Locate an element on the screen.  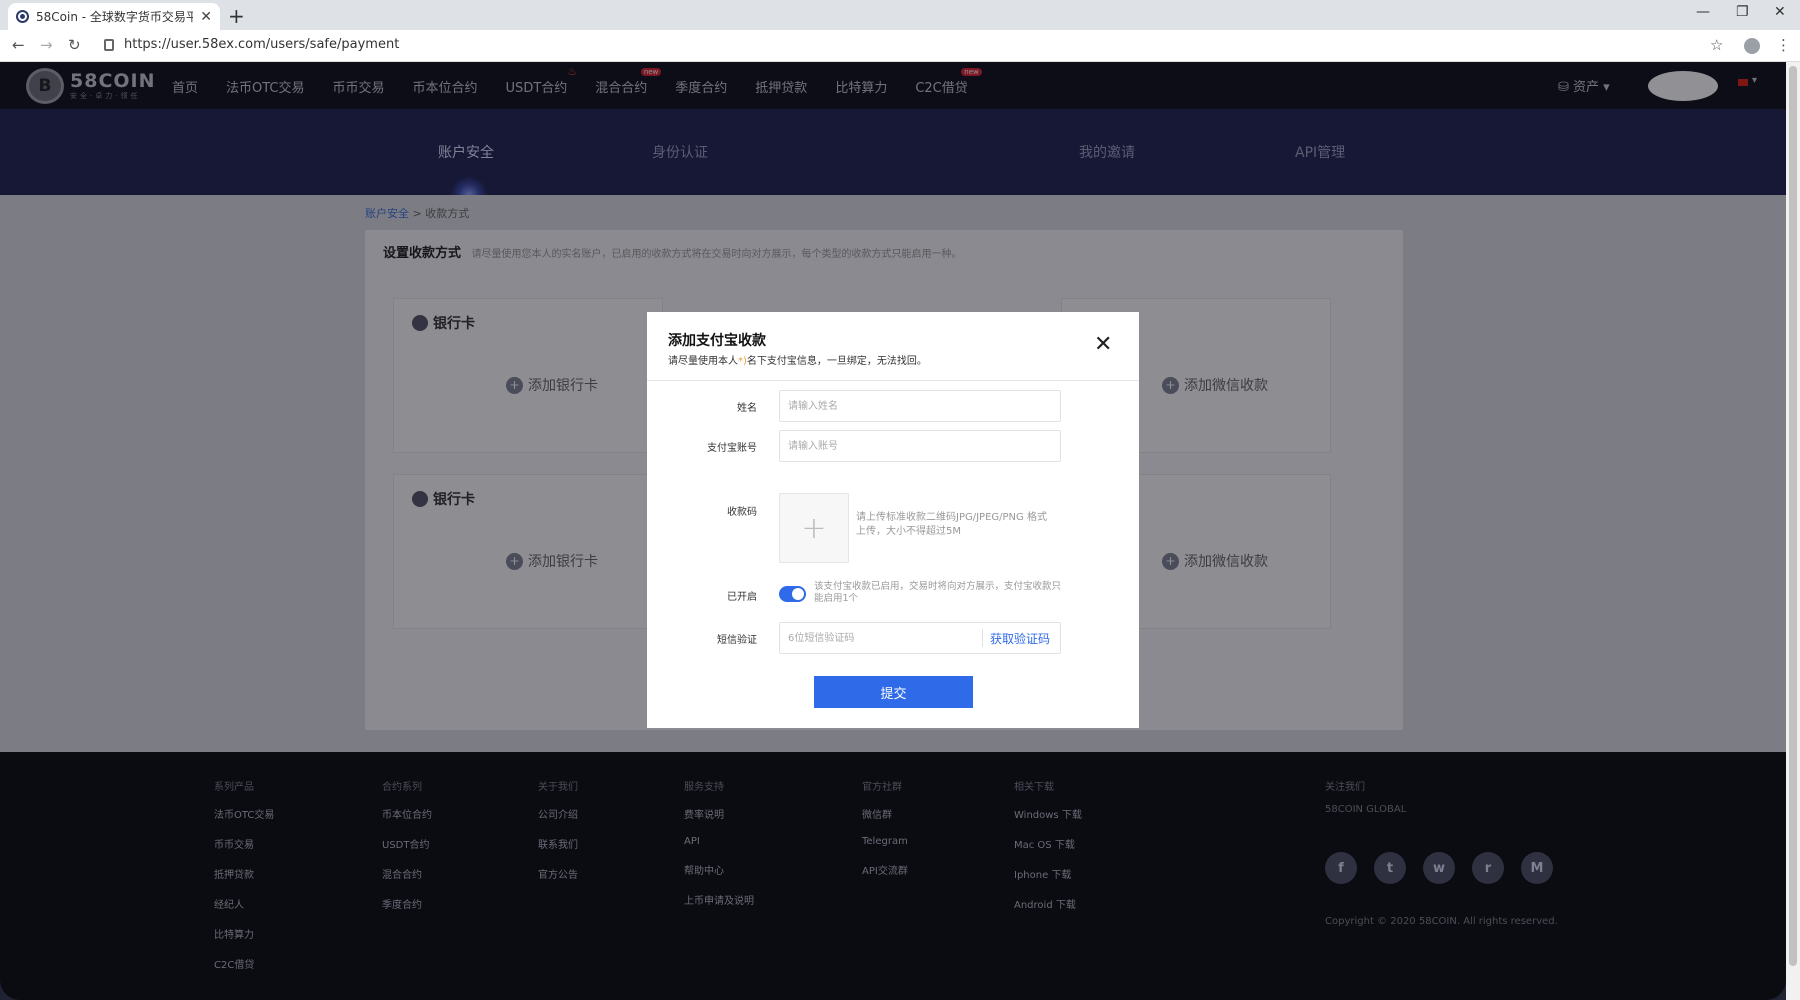
sms-field: 获取验证码 is located at coordinates (920, 638).